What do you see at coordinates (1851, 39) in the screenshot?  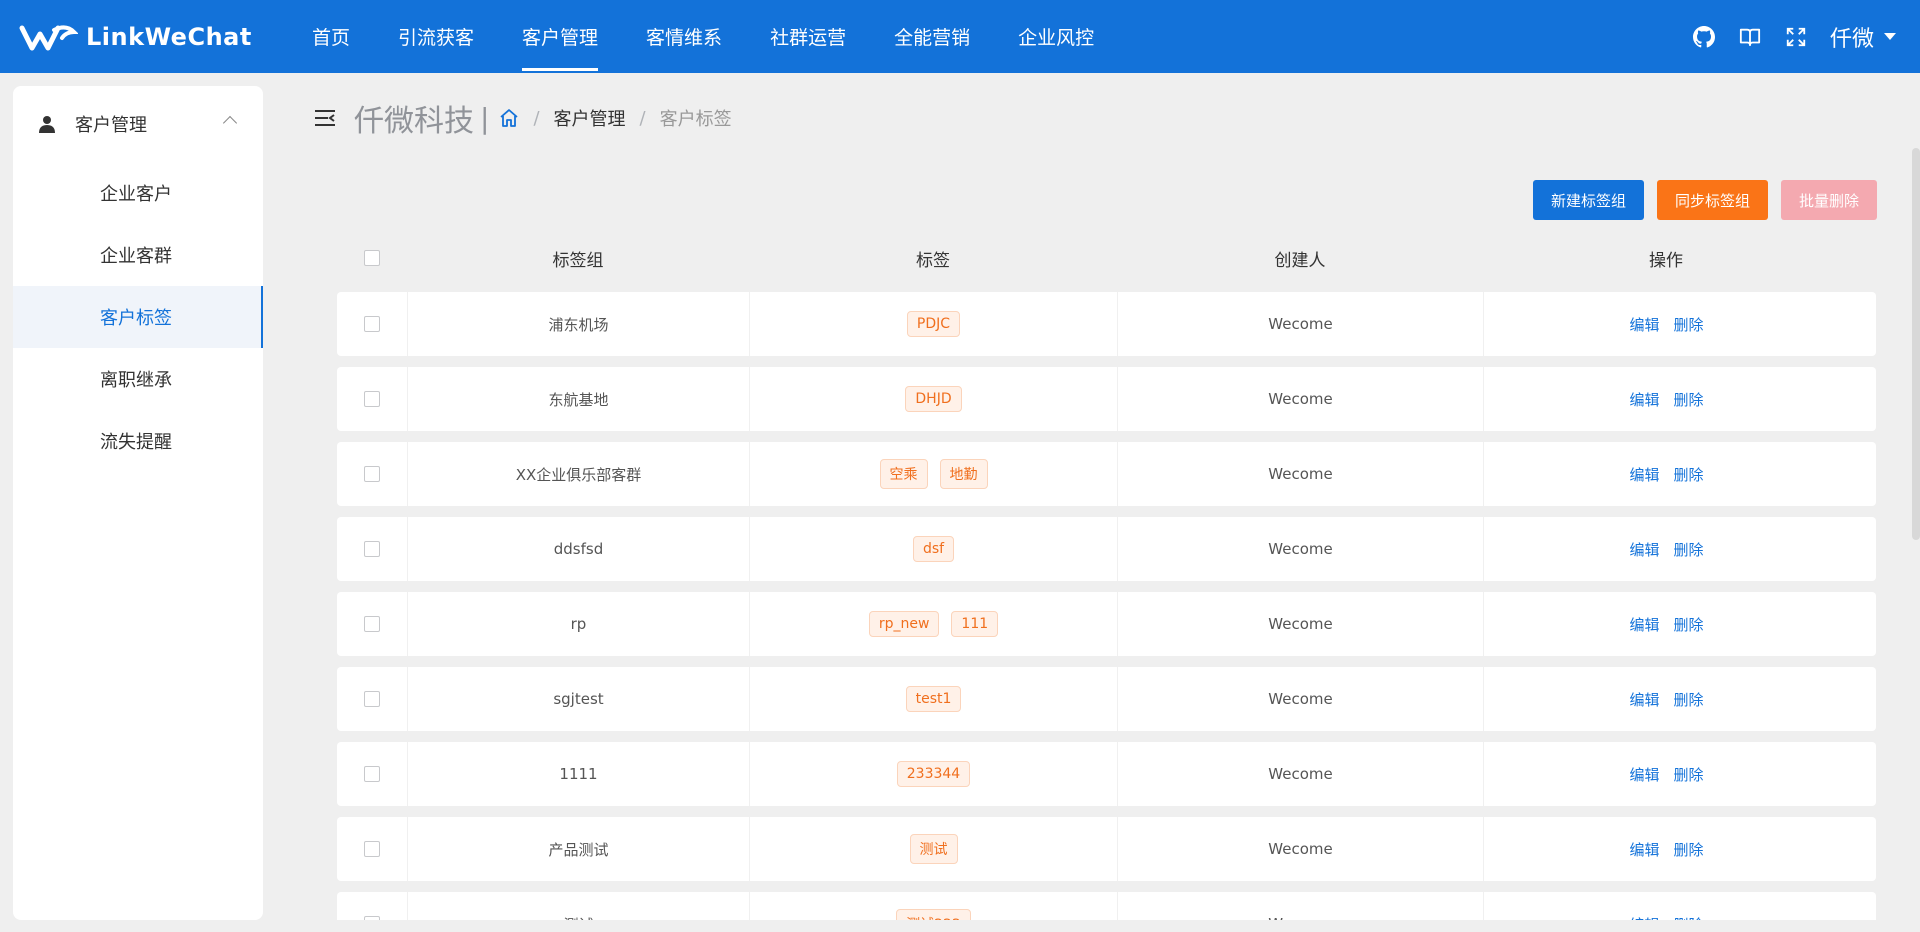 I see `username-label: 仟微` at bounding box center [1851, 39].